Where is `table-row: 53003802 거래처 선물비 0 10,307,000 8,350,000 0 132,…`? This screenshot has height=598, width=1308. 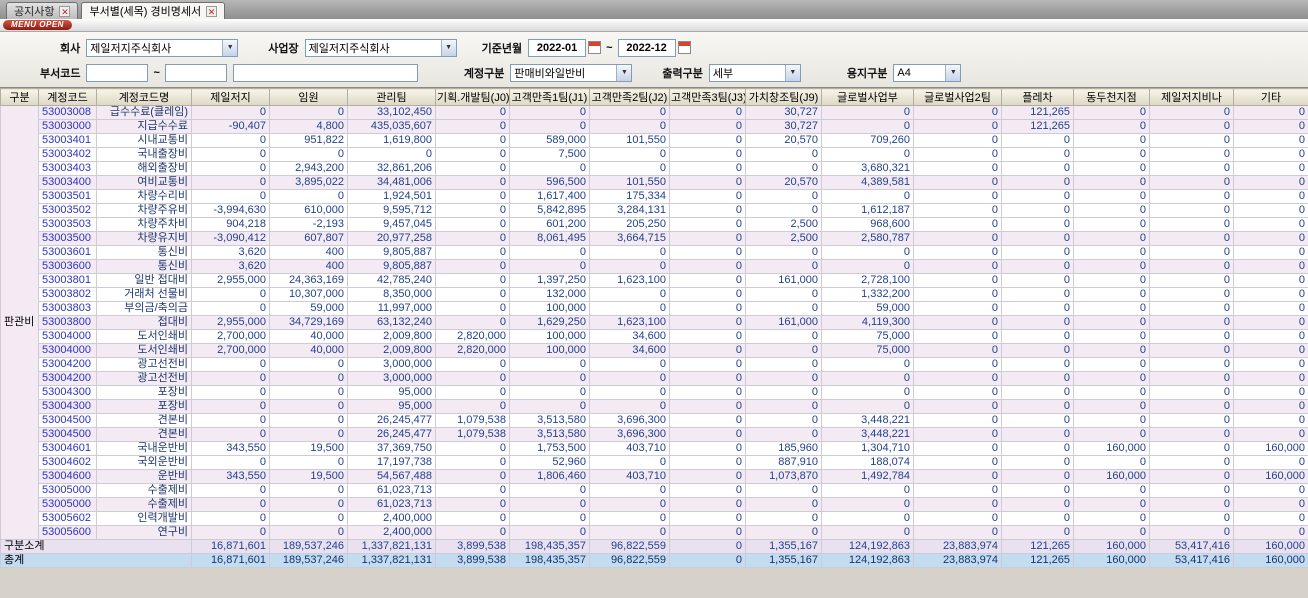
table-row: 53003802 거래처 선물비 0 10,307,000 8,350,000 0 132,… is located at coordinates (654, 294).